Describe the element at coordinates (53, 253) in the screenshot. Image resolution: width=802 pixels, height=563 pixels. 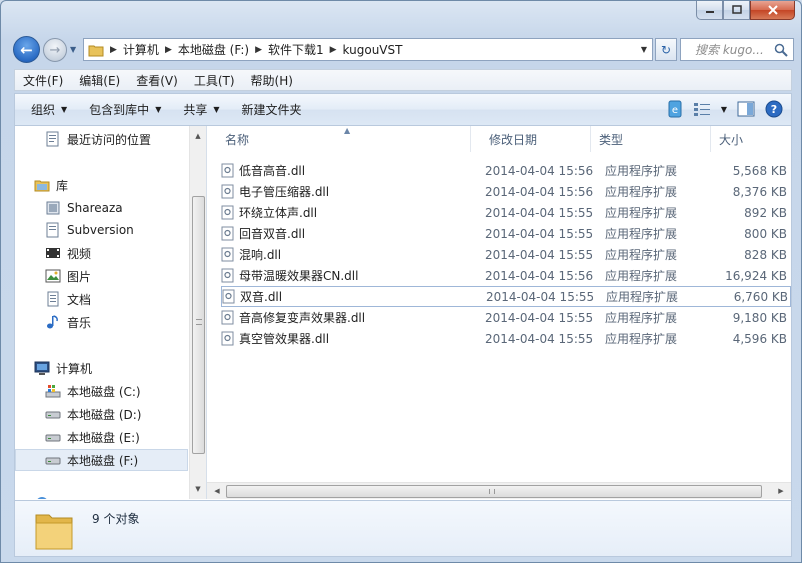
I see `video-icon` at that location.